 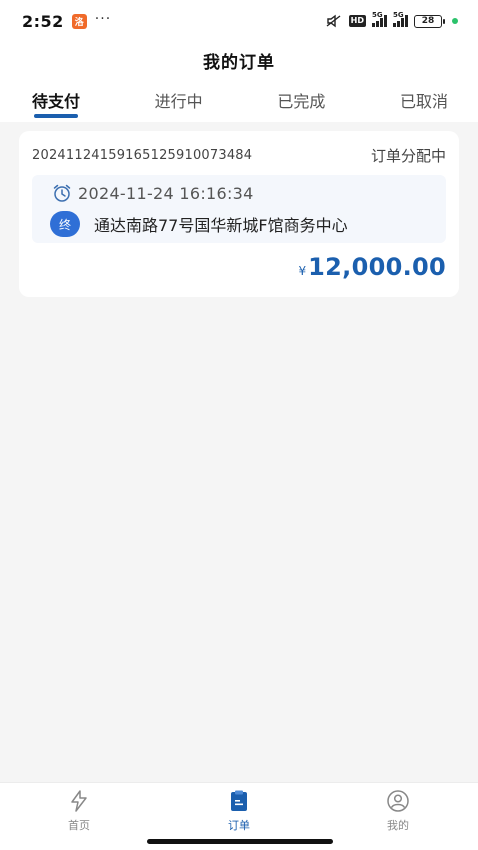 I want to click on user-icon, so click(x=398, y=801).